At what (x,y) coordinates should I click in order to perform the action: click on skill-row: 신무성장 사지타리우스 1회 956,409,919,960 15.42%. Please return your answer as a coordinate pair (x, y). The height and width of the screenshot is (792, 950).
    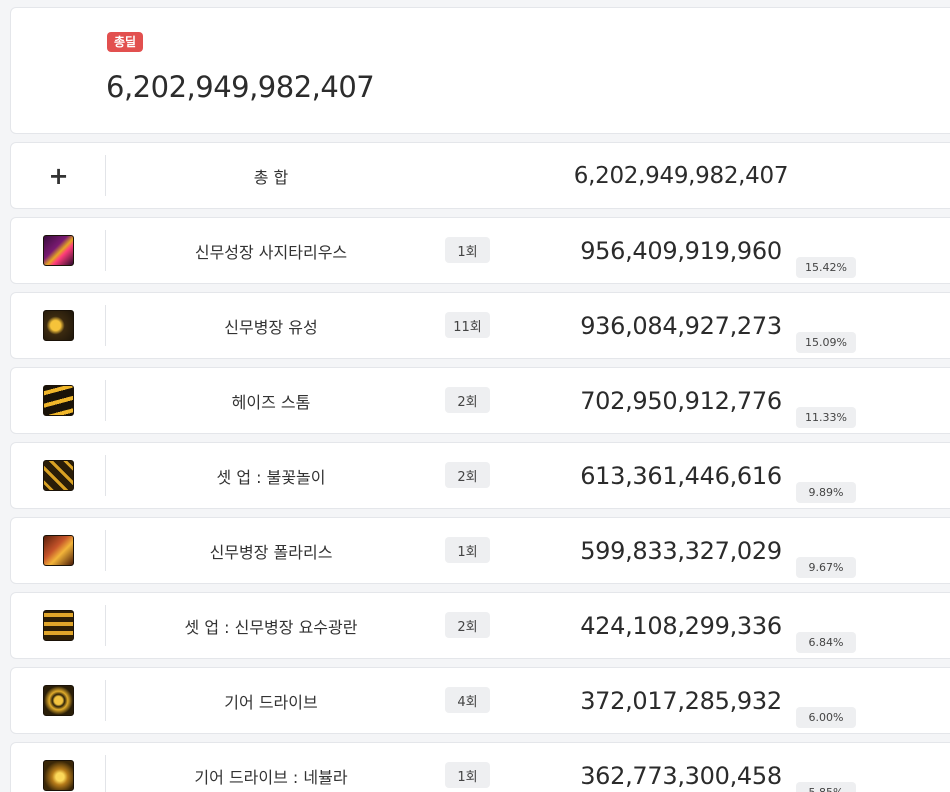
    Looking at the image, I should click on (480, 250).